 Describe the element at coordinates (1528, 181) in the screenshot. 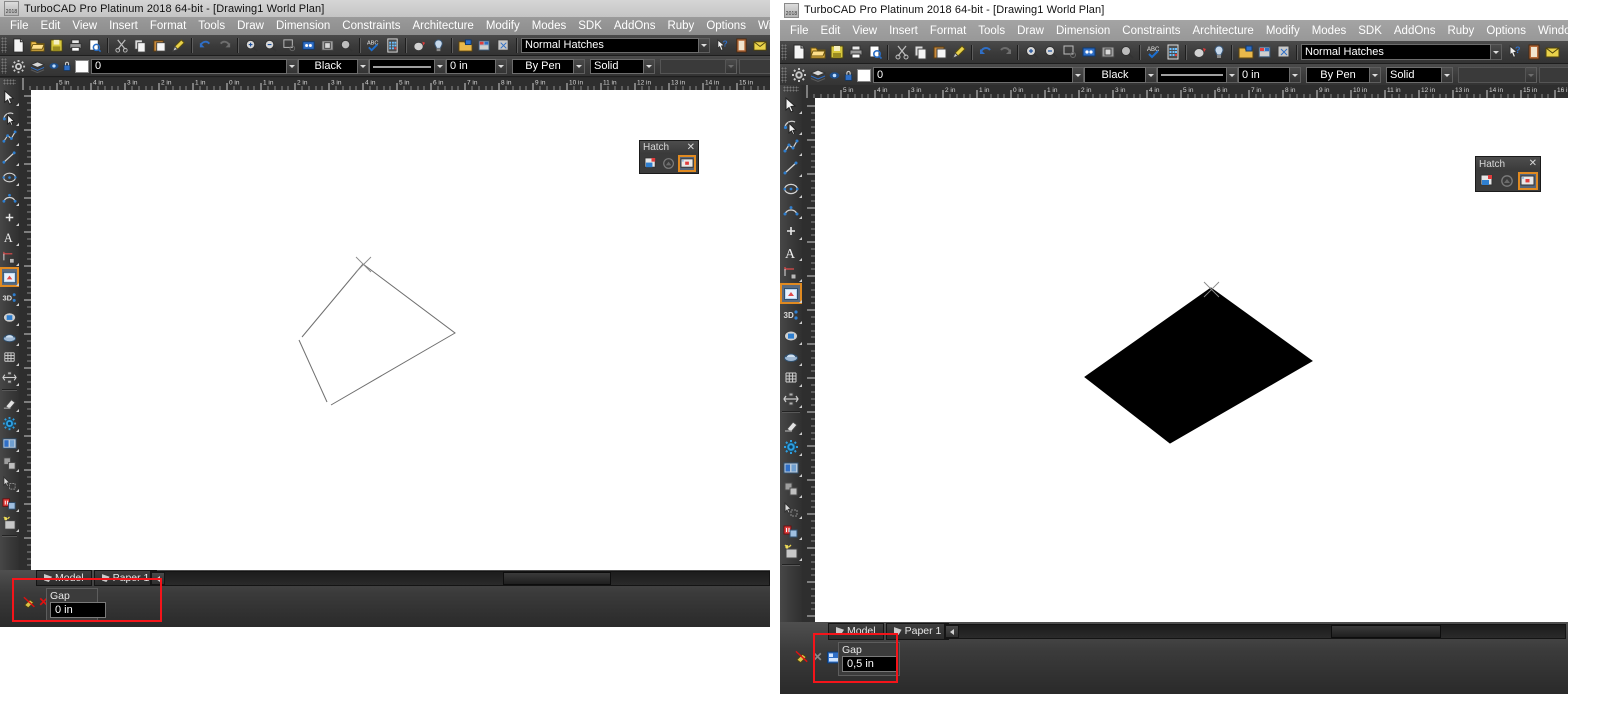

I see `hatch-properties-icon` at that location.